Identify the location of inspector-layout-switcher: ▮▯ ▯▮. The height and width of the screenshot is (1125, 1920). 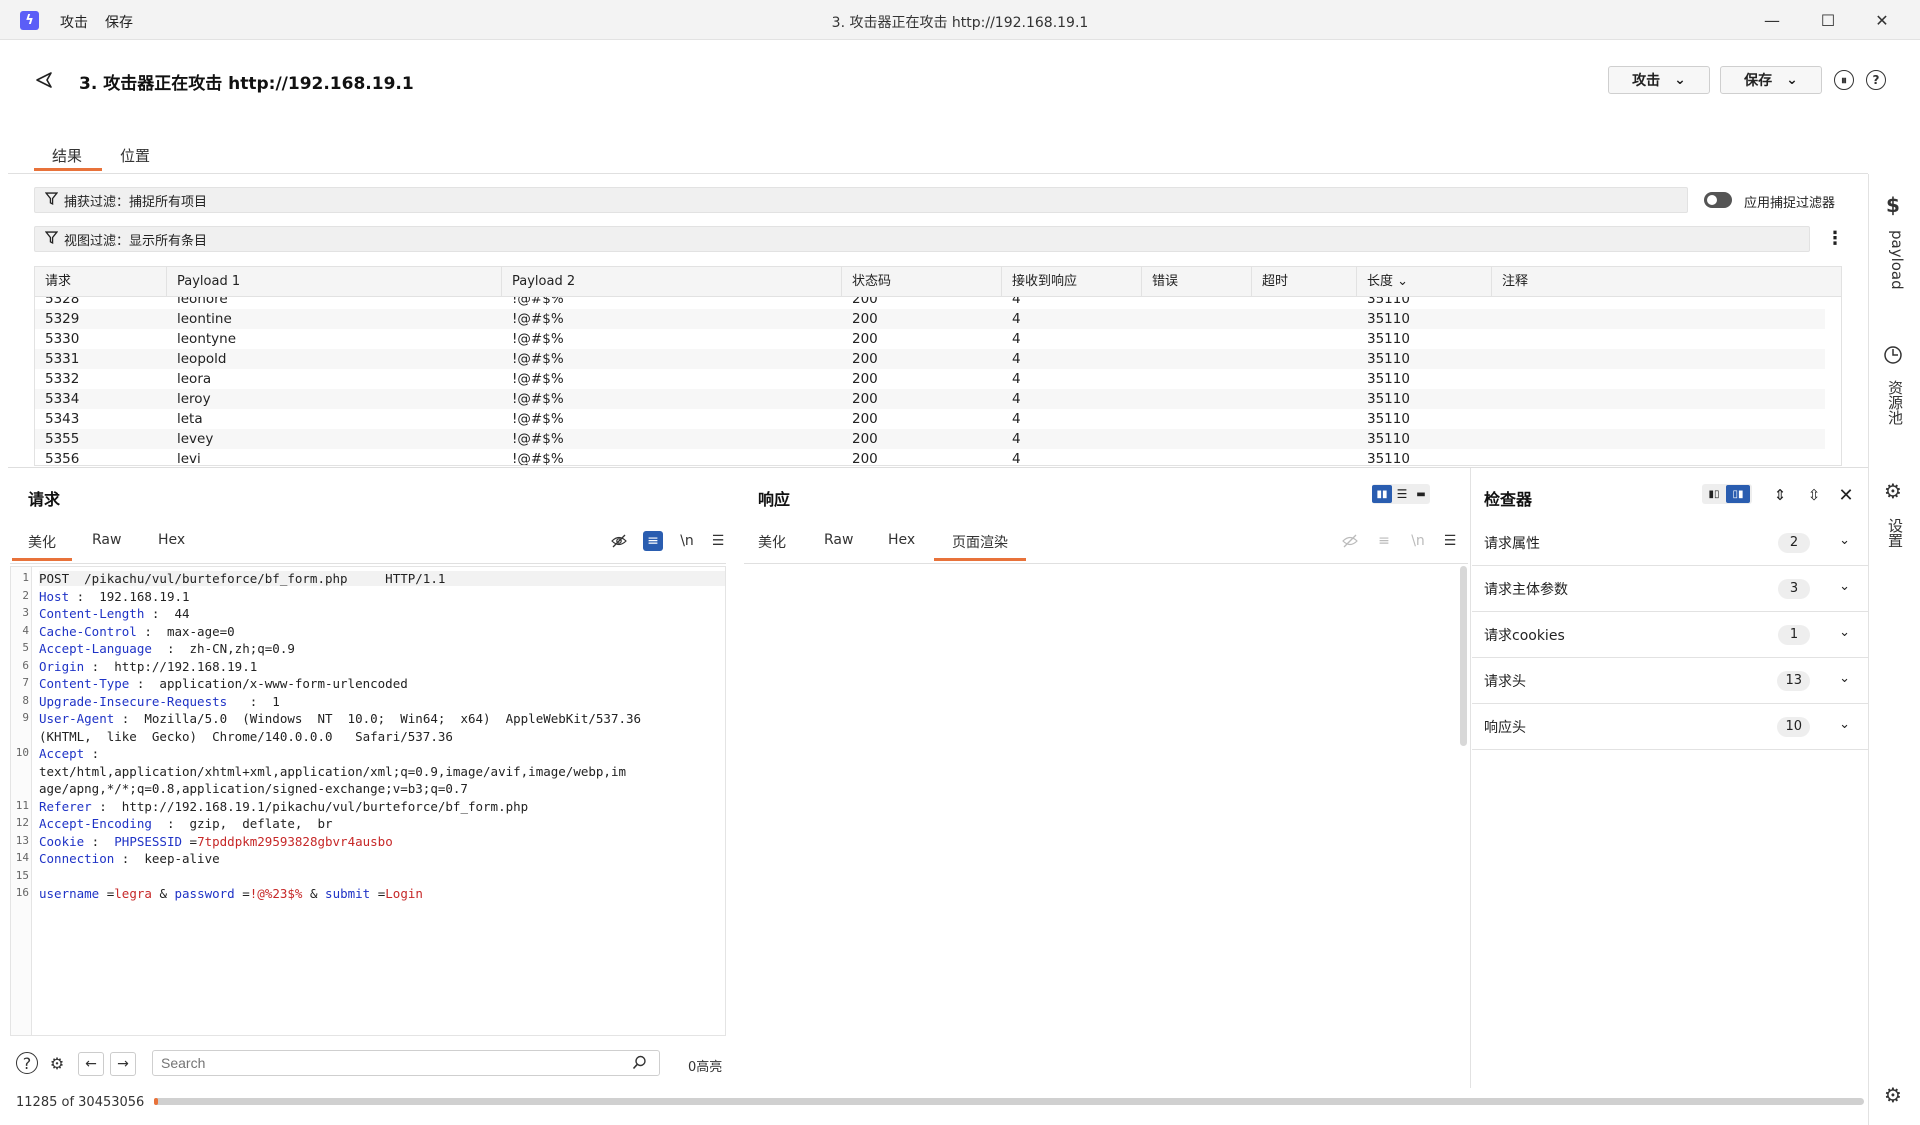
(1727, 494).